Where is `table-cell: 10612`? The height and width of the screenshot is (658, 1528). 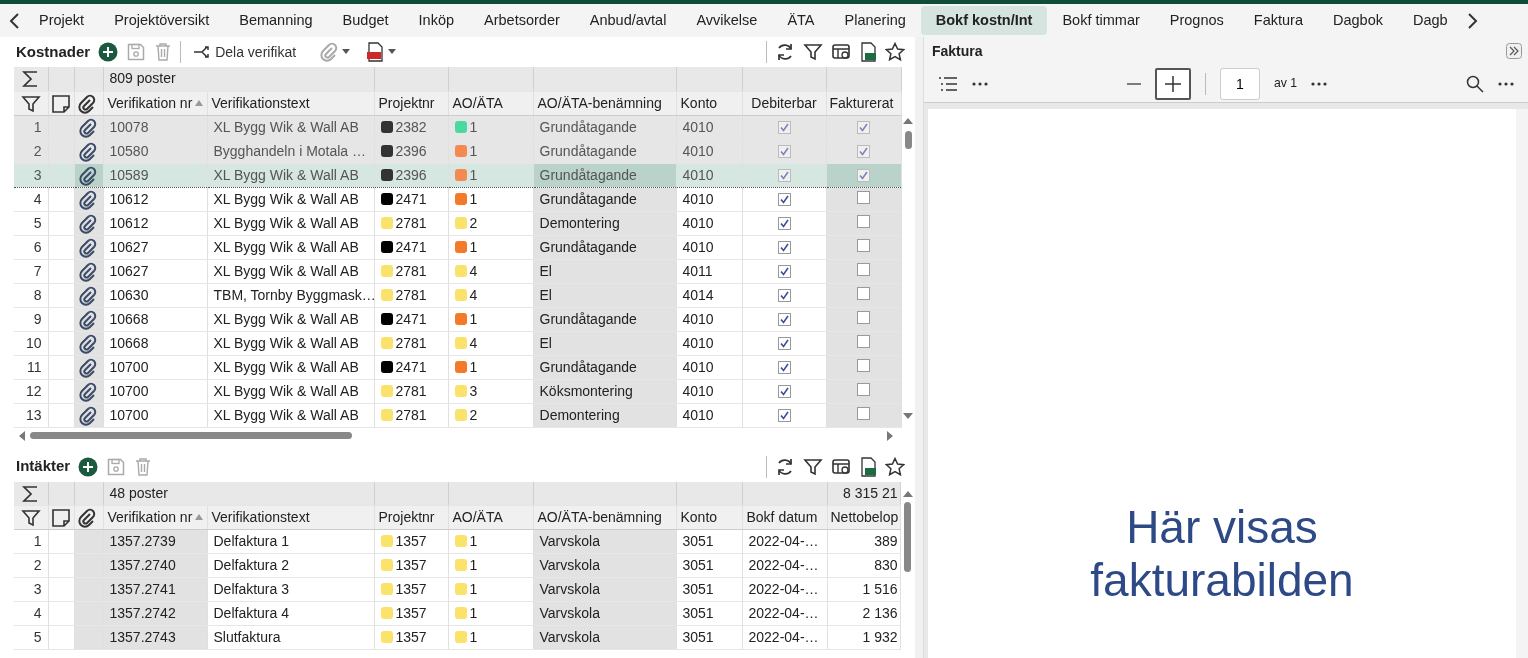 table-cell: 10612 is located at coordinates (155, 199).